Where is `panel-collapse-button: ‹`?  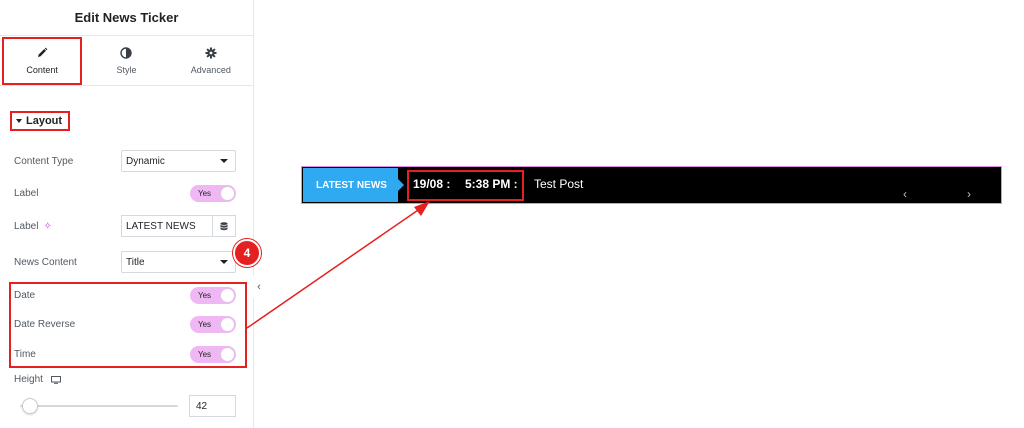 panel-collapse-button: ‹ is located at coordinates (259, 287).